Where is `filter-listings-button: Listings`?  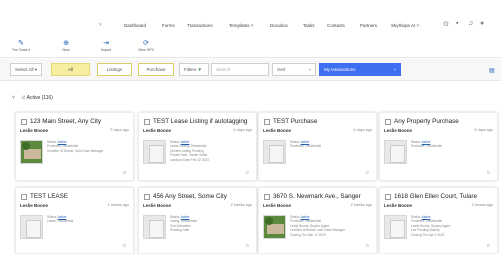 filter-listings-button: Listings is located at coordinates (114, 69).